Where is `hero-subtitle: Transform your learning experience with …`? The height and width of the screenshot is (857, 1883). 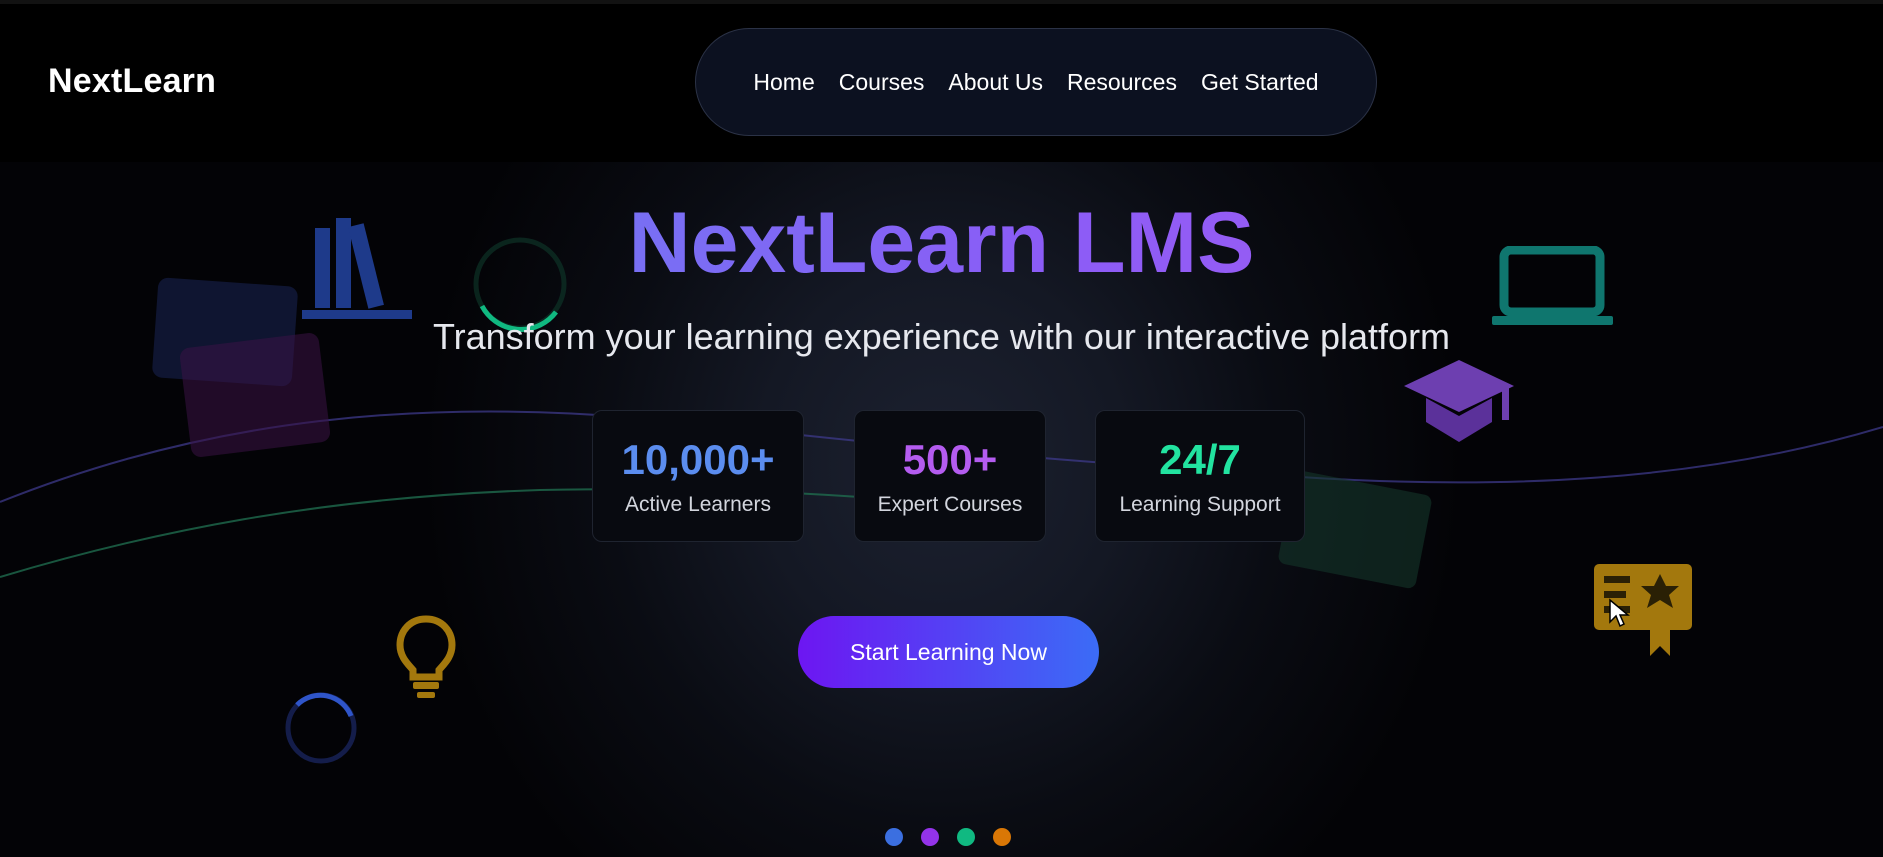 hero-subtitle: Transform your learning experience with … is located at coordinates (941, 336).